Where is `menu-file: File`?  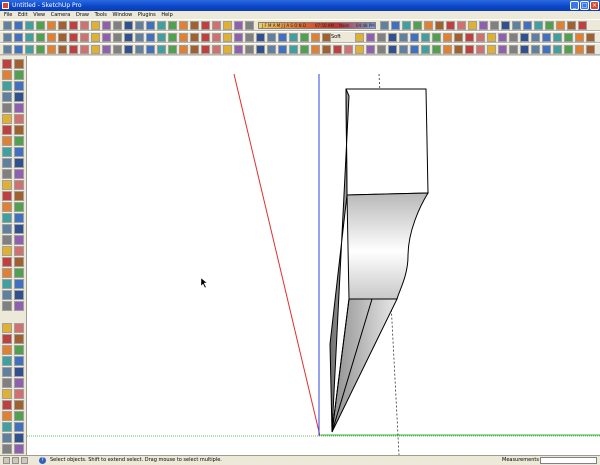
menu-file: File is located at coordinates (8, 15).